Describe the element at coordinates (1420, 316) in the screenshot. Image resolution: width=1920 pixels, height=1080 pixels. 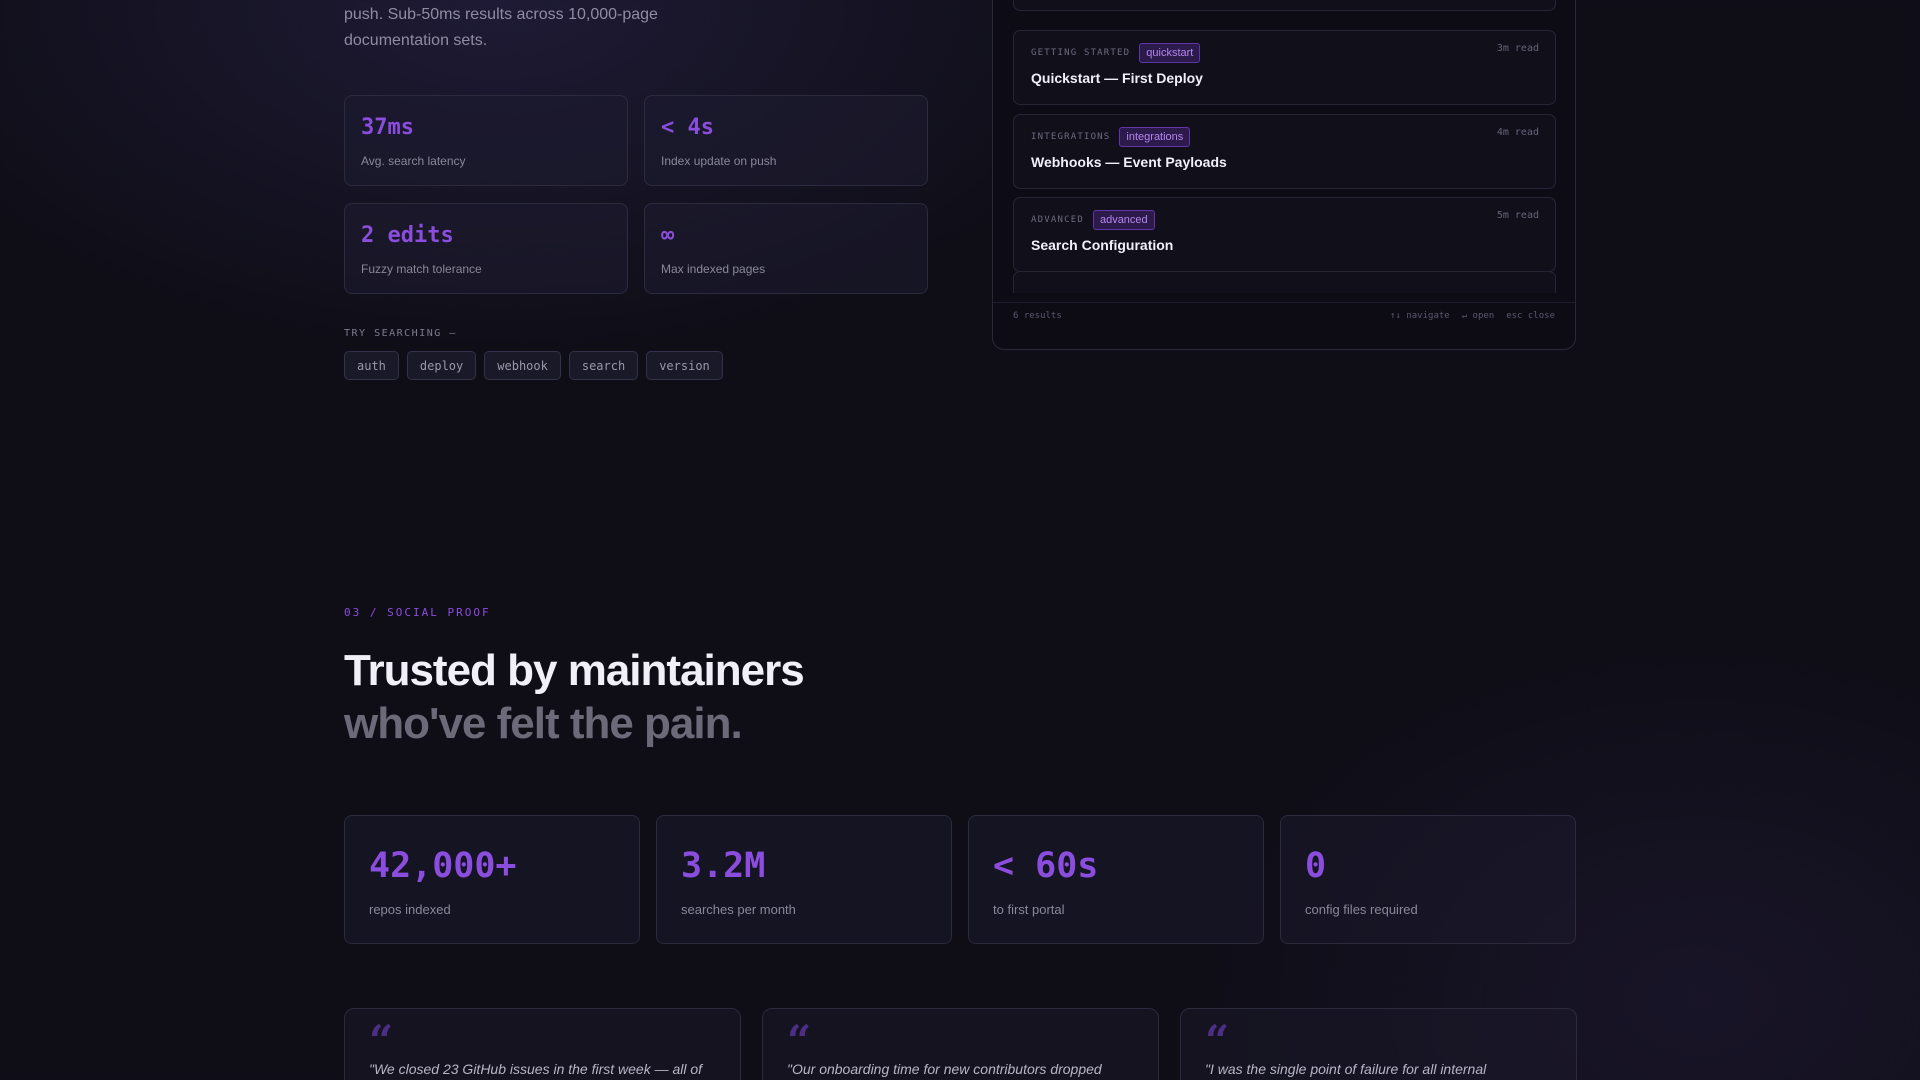
I see `hint-navigate: ↑↓ navigate` at that location.